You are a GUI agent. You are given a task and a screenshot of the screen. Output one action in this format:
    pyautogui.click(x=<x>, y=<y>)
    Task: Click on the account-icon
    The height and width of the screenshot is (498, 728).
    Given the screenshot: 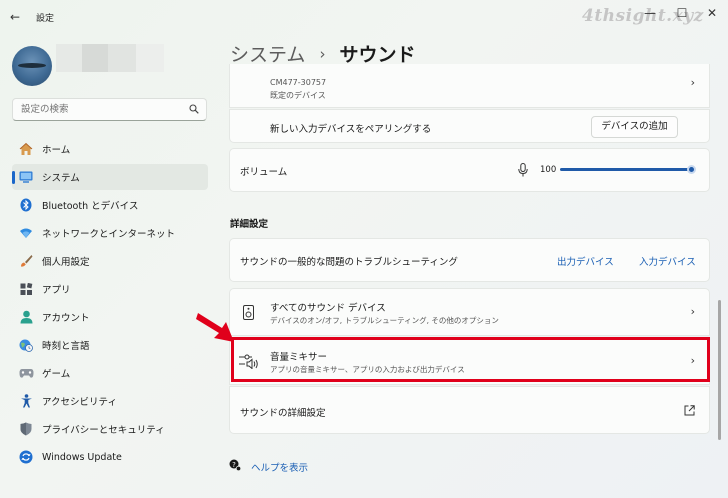 What is the action you would take?
    pyautogui.click(x=26, y=317)
    